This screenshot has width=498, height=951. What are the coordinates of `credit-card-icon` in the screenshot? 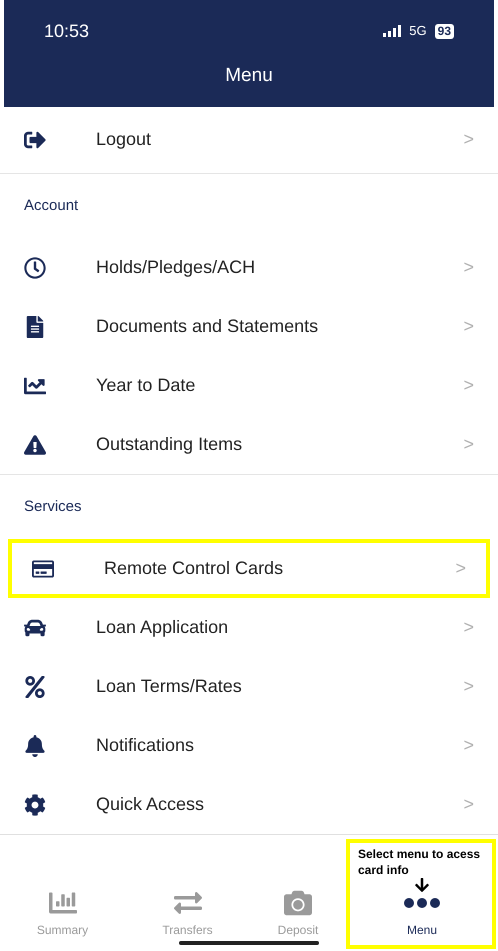 It's located at (43, 569).